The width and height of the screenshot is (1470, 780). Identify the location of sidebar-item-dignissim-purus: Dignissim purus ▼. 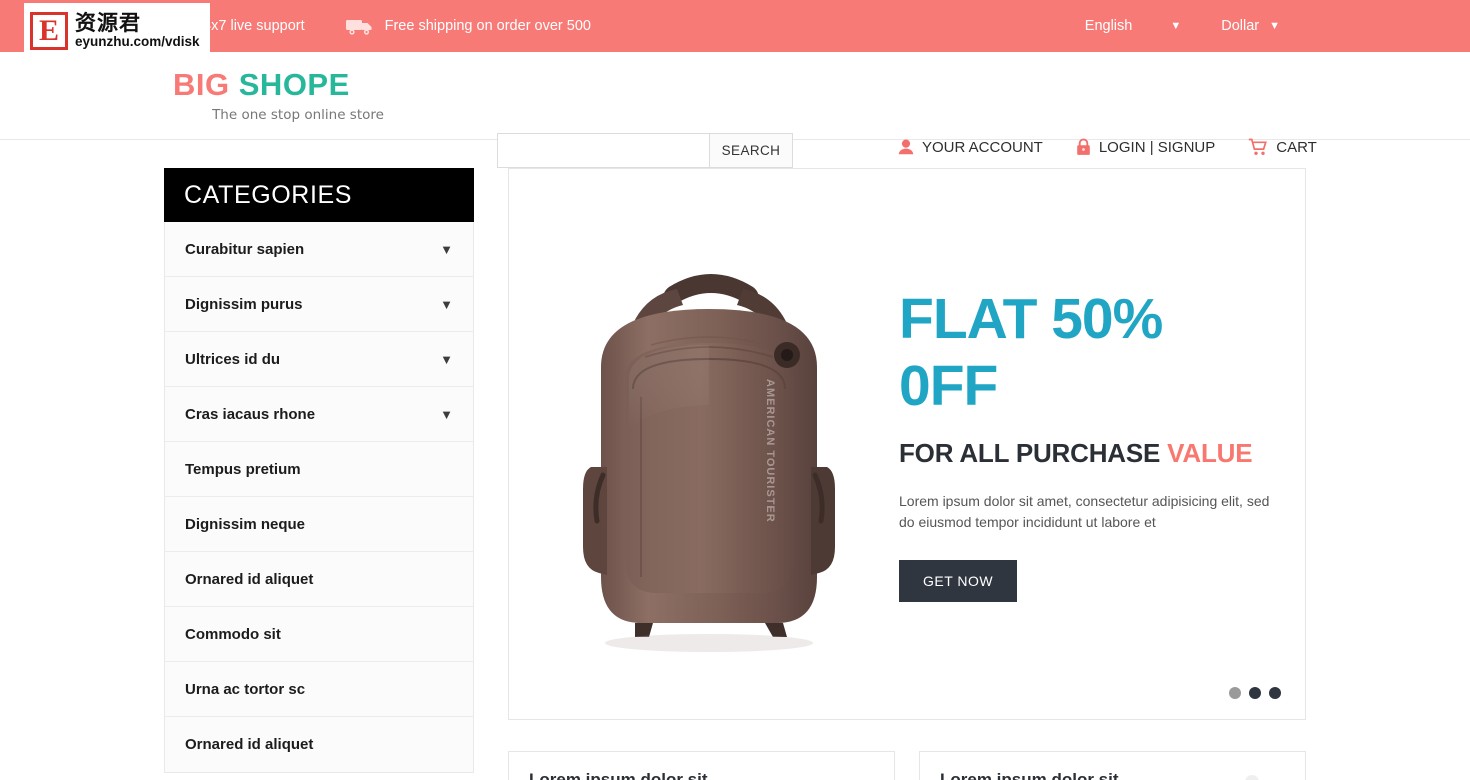
(319, 304).